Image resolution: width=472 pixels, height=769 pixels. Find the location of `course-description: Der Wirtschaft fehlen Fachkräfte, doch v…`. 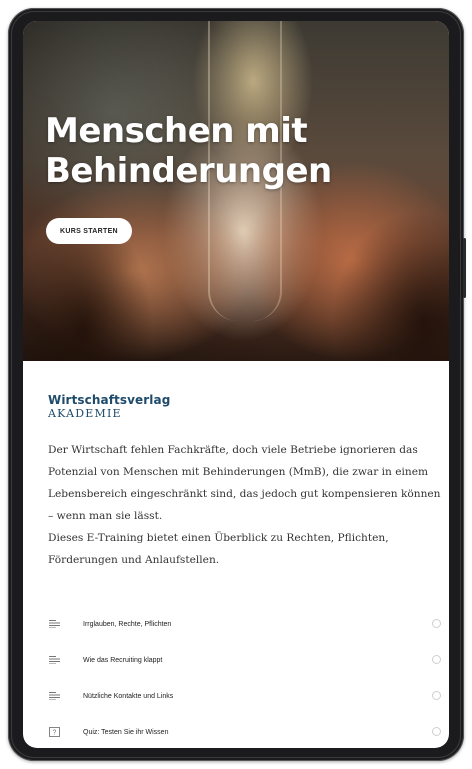

course-description: Der Wirtschaft fehlen Fachkräfte, doch v… is located at coordinates (248, 505).